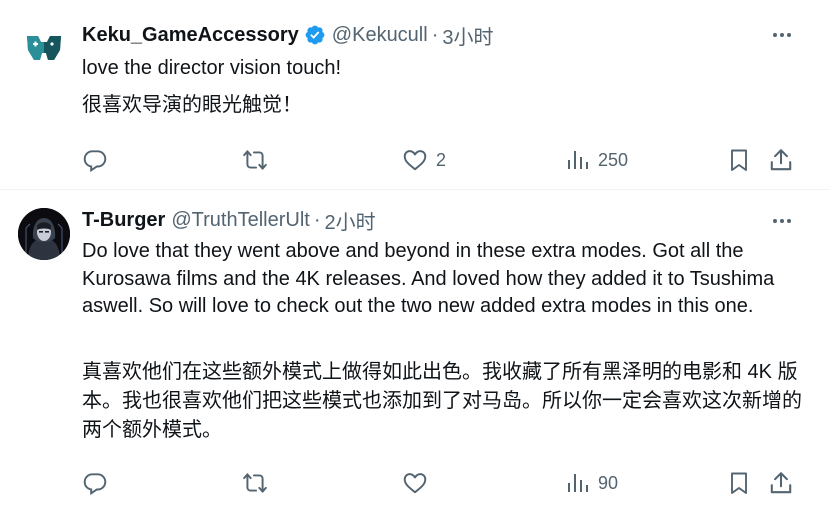 The width and height of the screenshot is (830, 513). I want to click on display-name: Keku_GameAccessory, so click(190, 35).